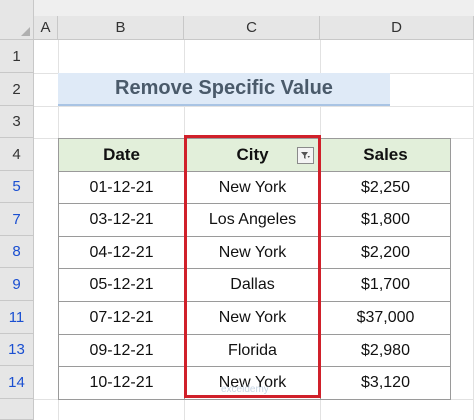 The image size is (474, 420). I want to click on row-header-3: 3, so click(17, 122).